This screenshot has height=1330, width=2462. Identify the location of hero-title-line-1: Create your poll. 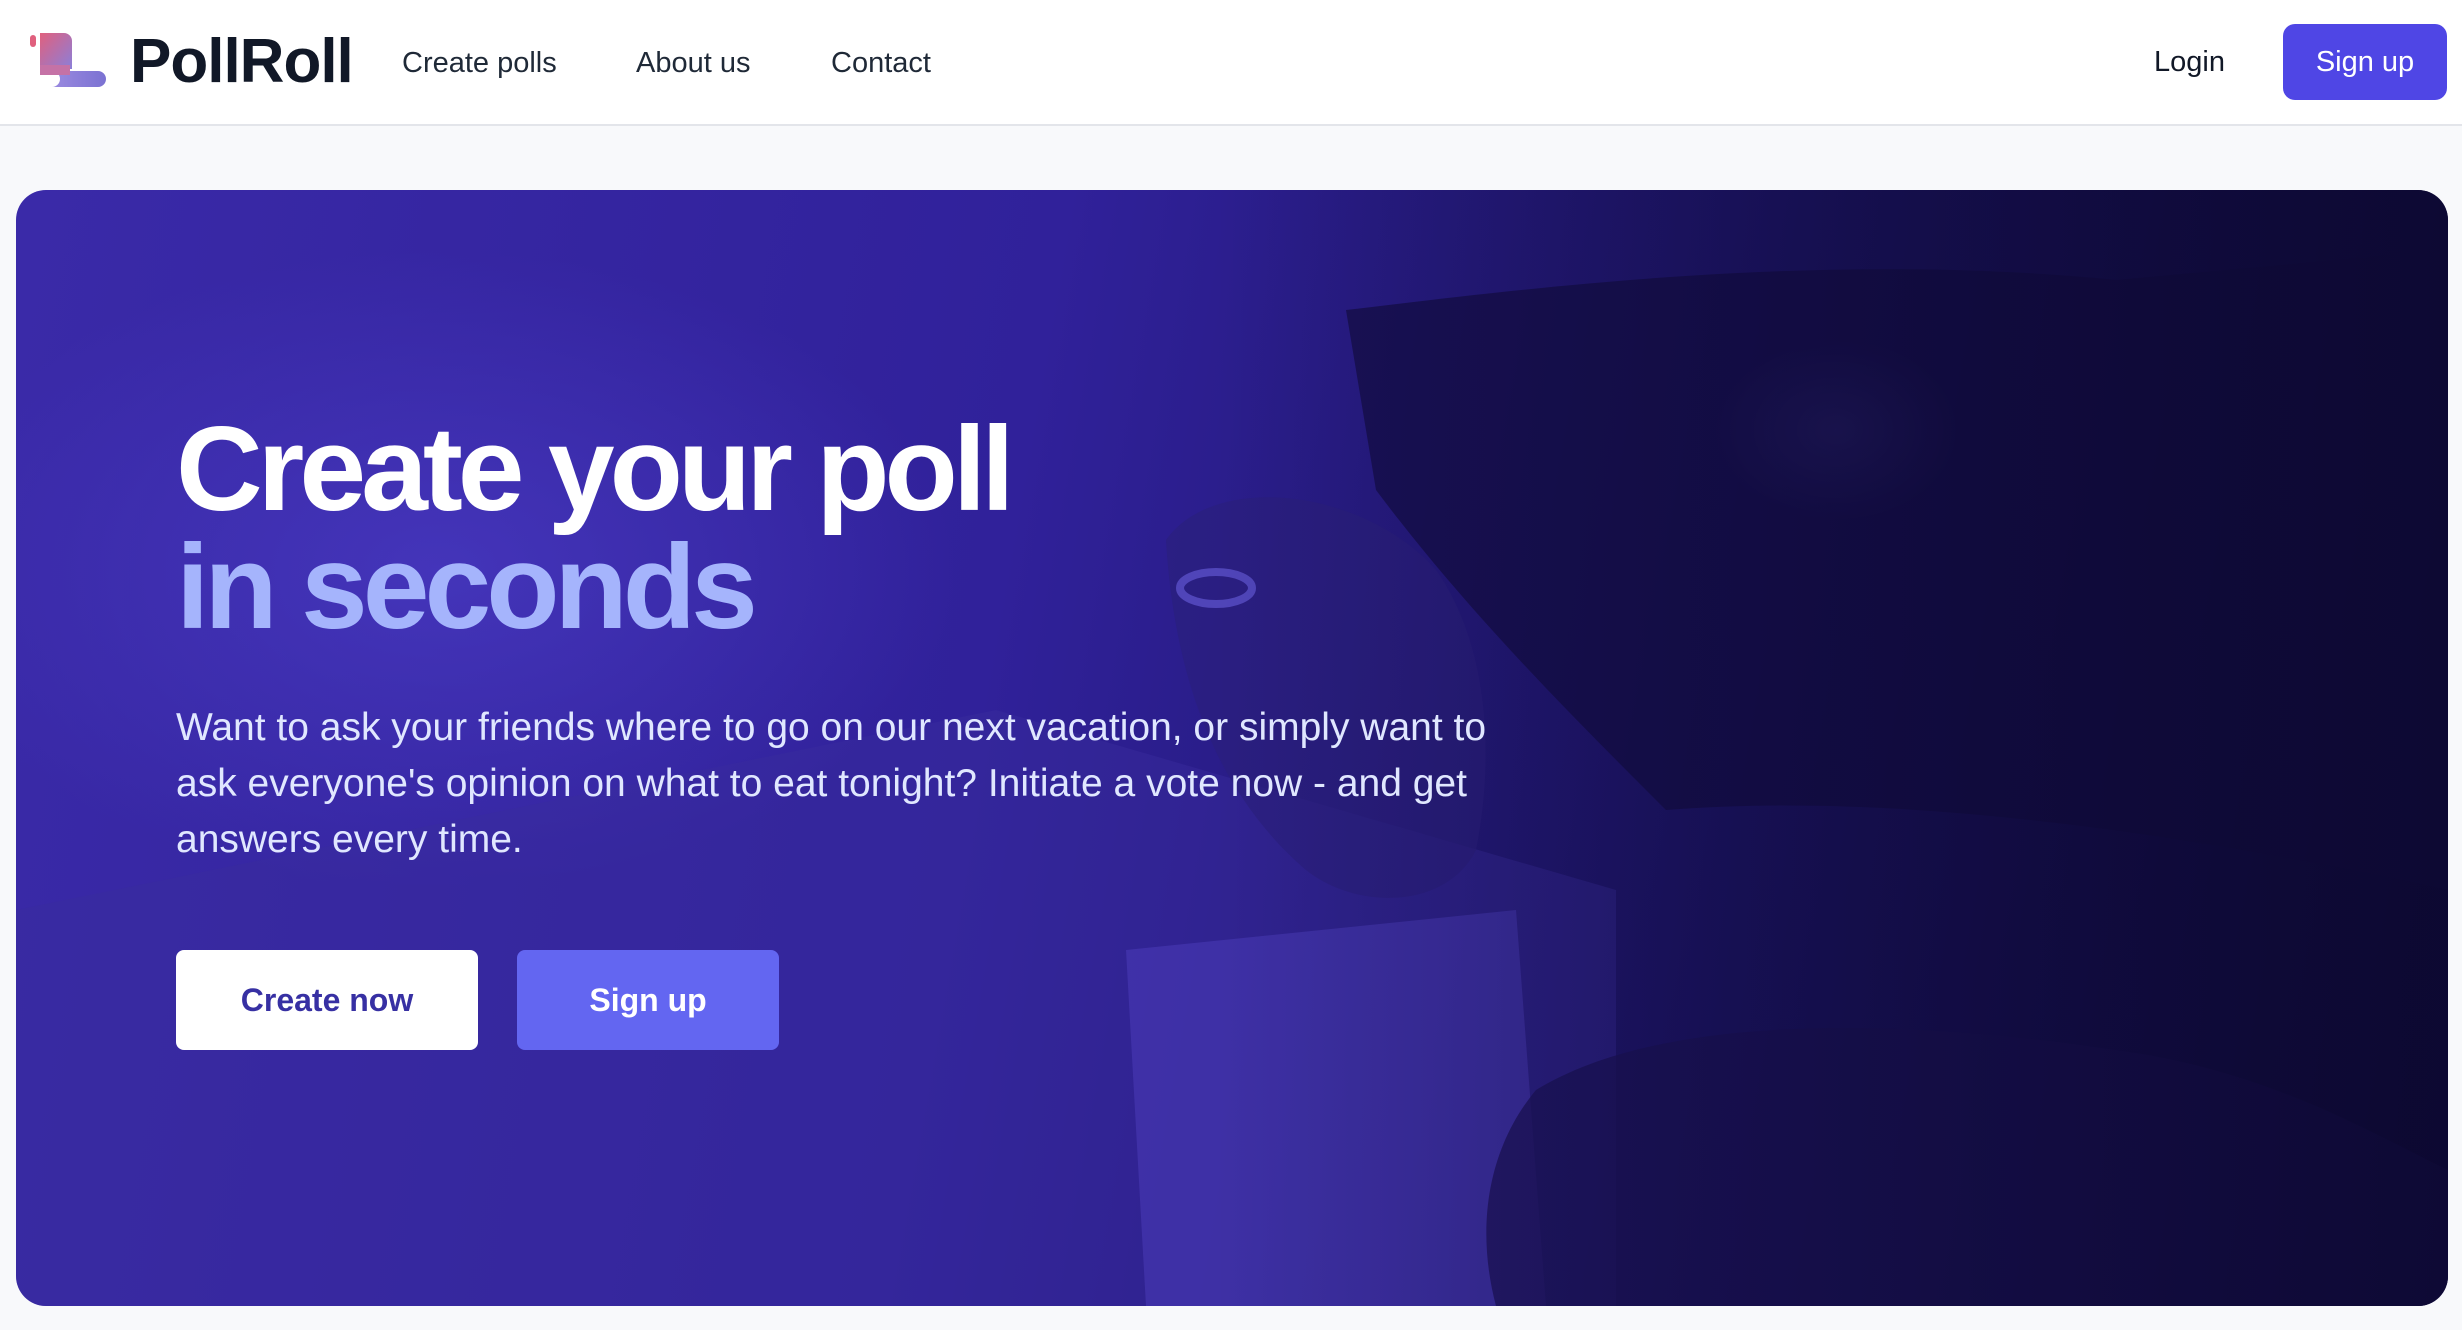
(595, 469).